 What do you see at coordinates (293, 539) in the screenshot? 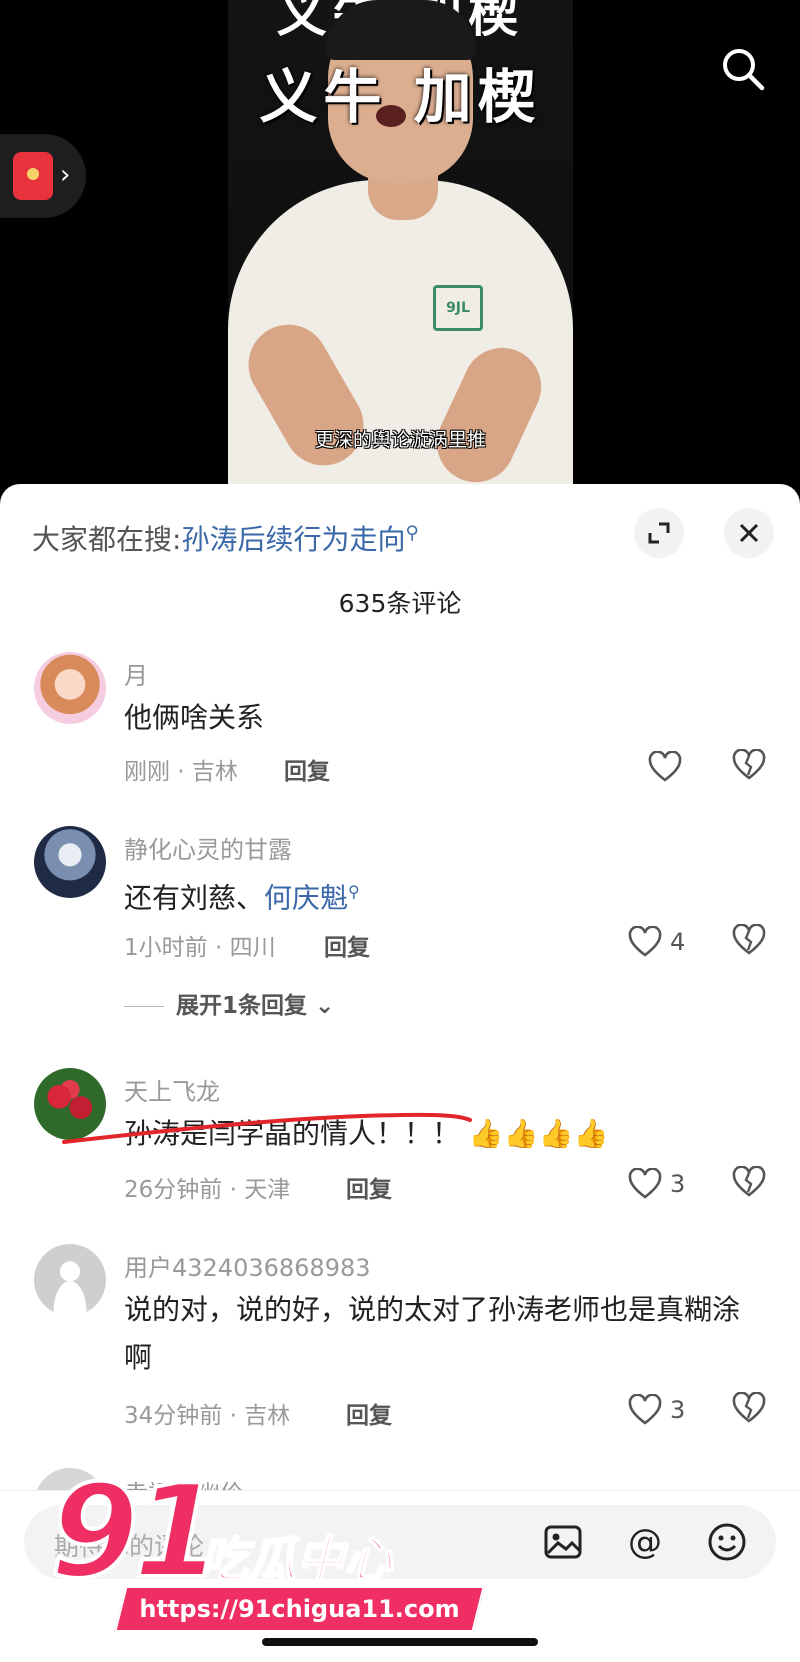
I see `hot-search-link: 孙涛后续行为走向` at bounding box center [293, 539].